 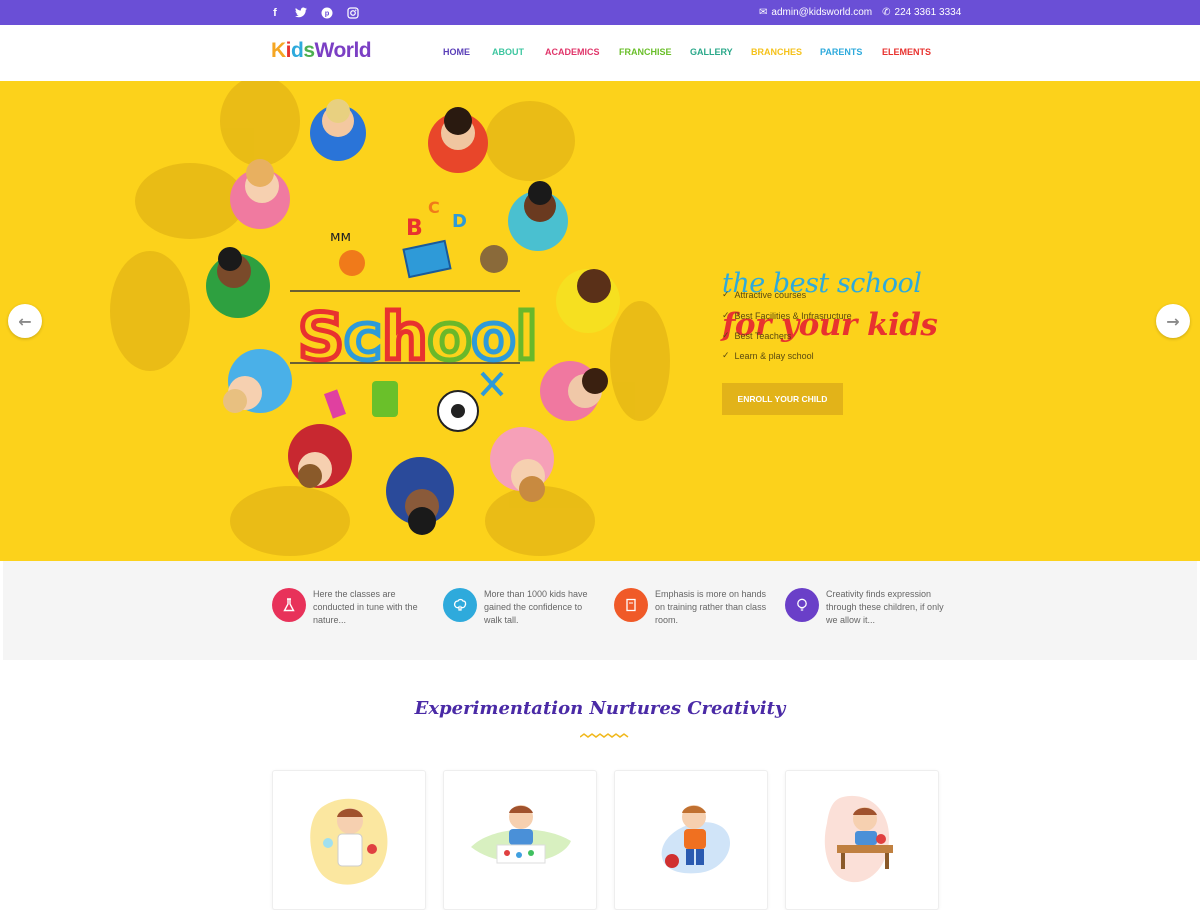 What do you see at coordinates (711, 52) in the screenshot?
I see `nav-gallery: GALLERY` at bounding box center [711, 52].